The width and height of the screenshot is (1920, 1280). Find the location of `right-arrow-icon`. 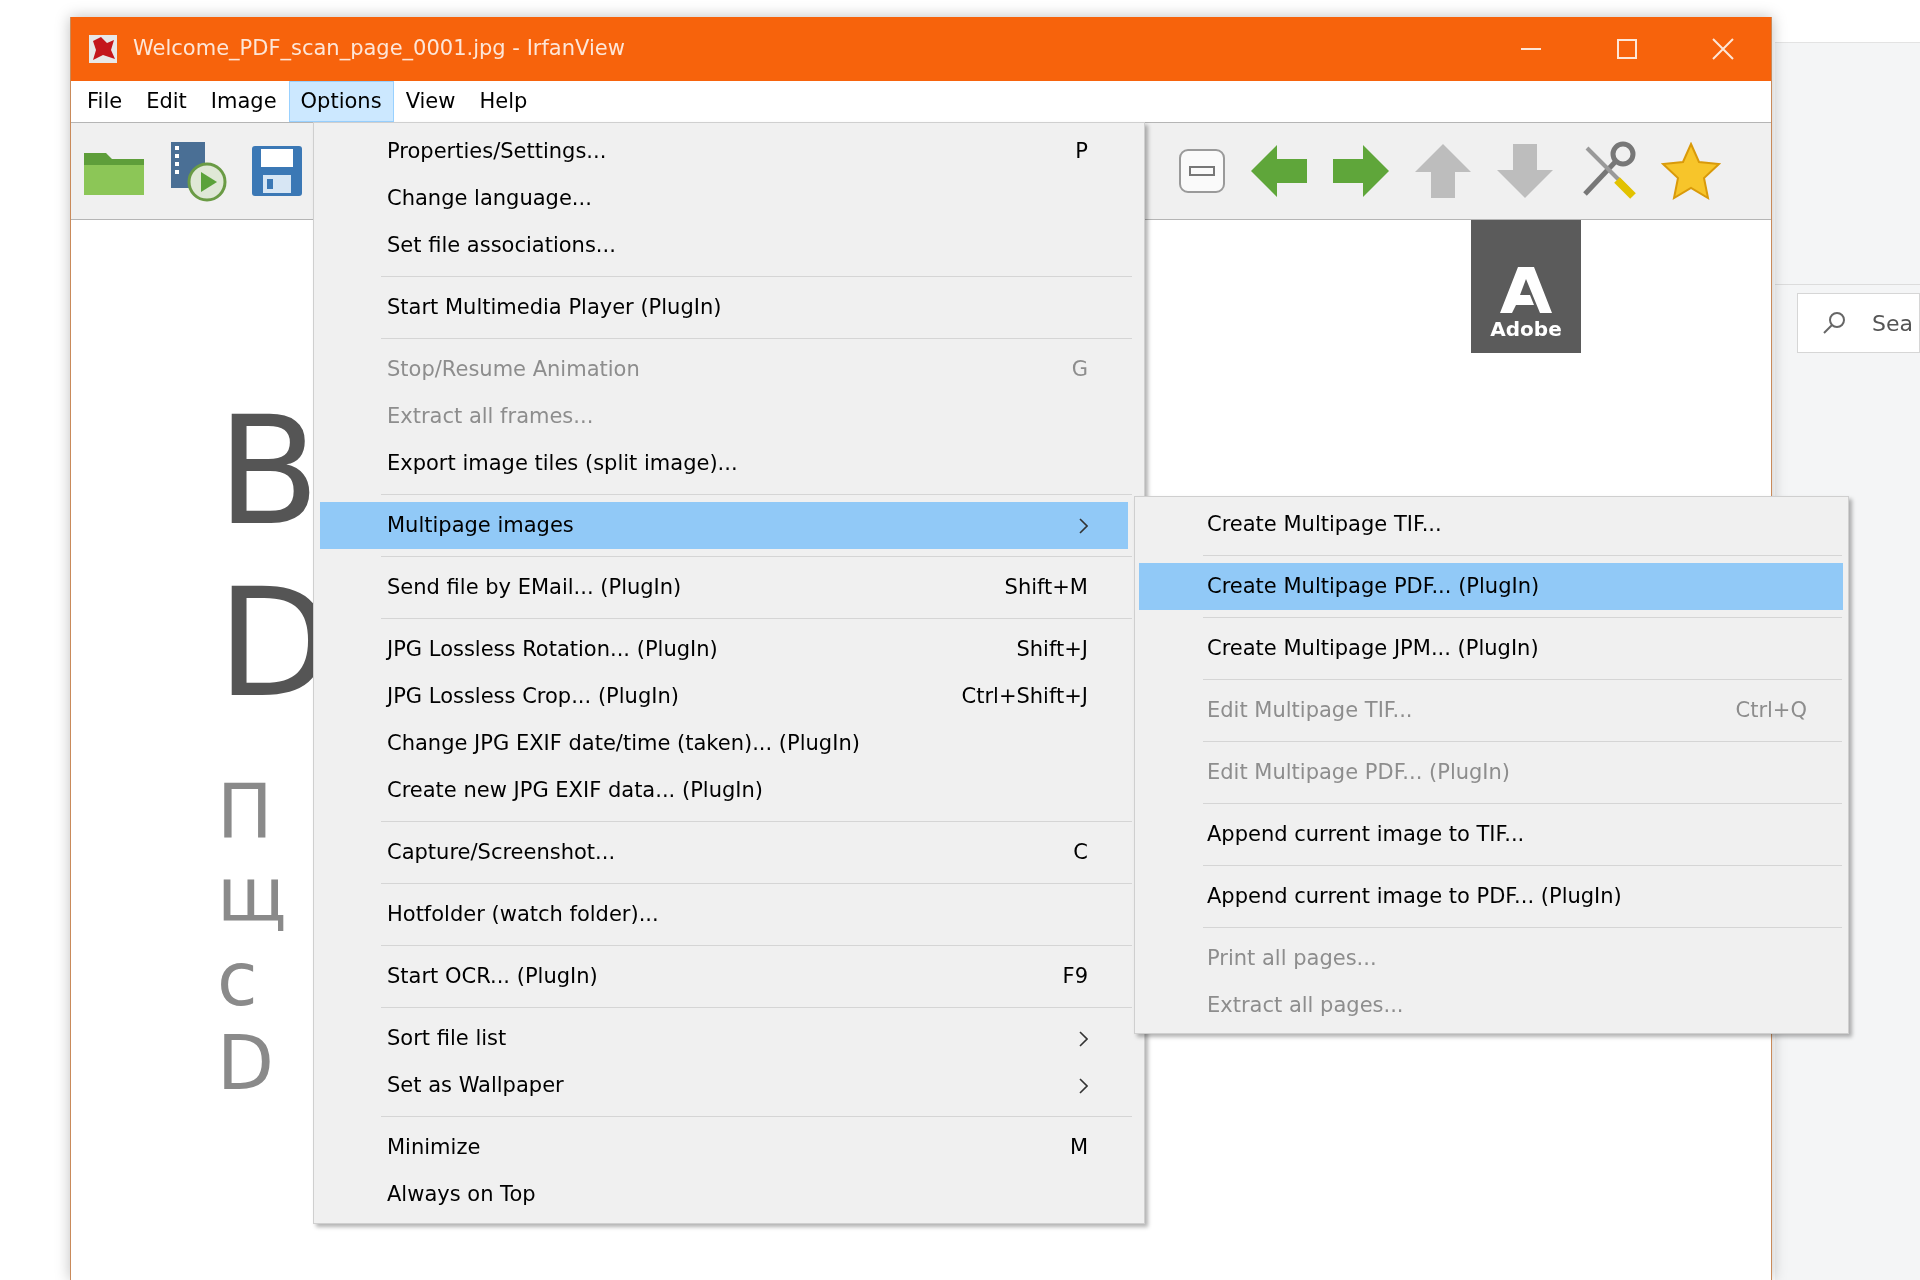

right-arrow-icon is located at coordinates (1361, 171).